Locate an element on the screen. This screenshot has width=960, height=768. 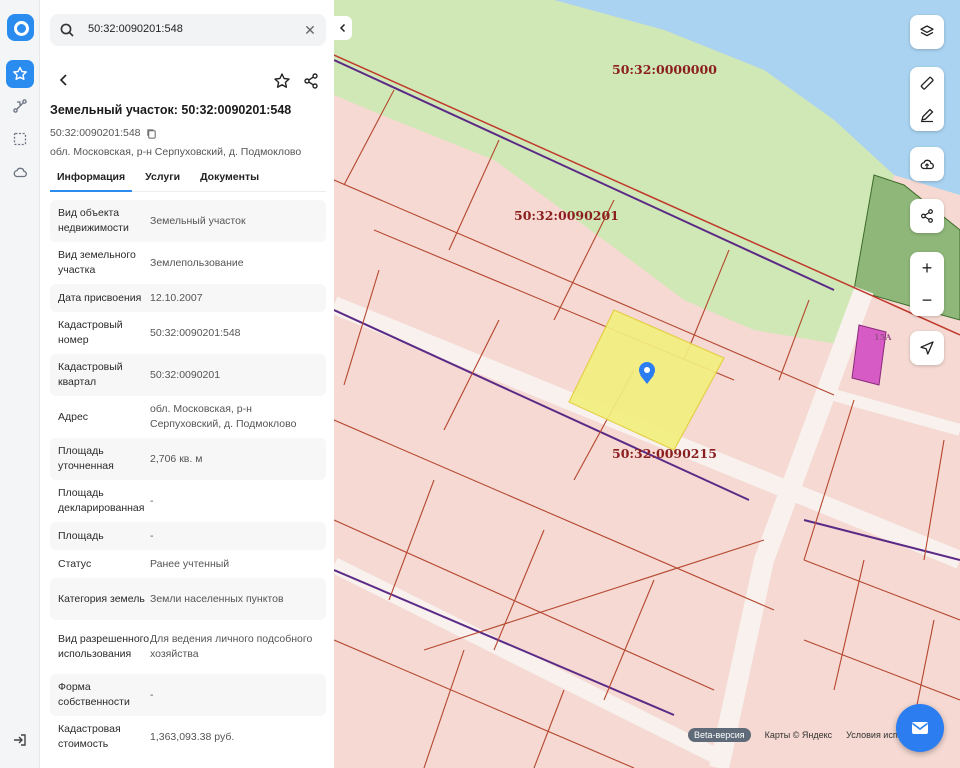
ruler-icon is located at coordinates (927, 83).